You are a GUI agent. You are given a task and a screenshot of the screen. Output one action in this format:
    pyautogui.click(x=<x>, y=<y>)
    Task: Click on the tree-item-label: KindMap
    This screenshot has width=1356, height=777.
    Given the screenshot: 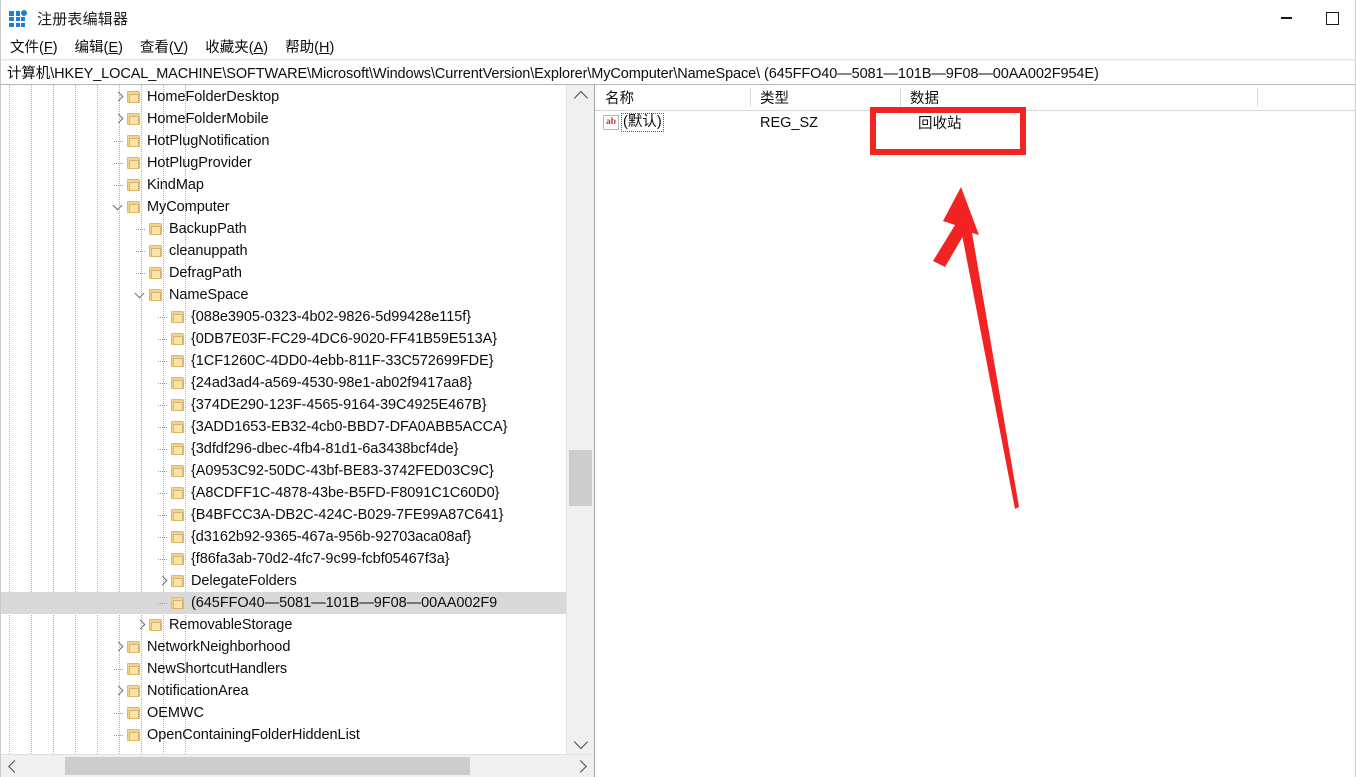 What is the action you would take?
    pyautogui.click(x=175, y=185)
    